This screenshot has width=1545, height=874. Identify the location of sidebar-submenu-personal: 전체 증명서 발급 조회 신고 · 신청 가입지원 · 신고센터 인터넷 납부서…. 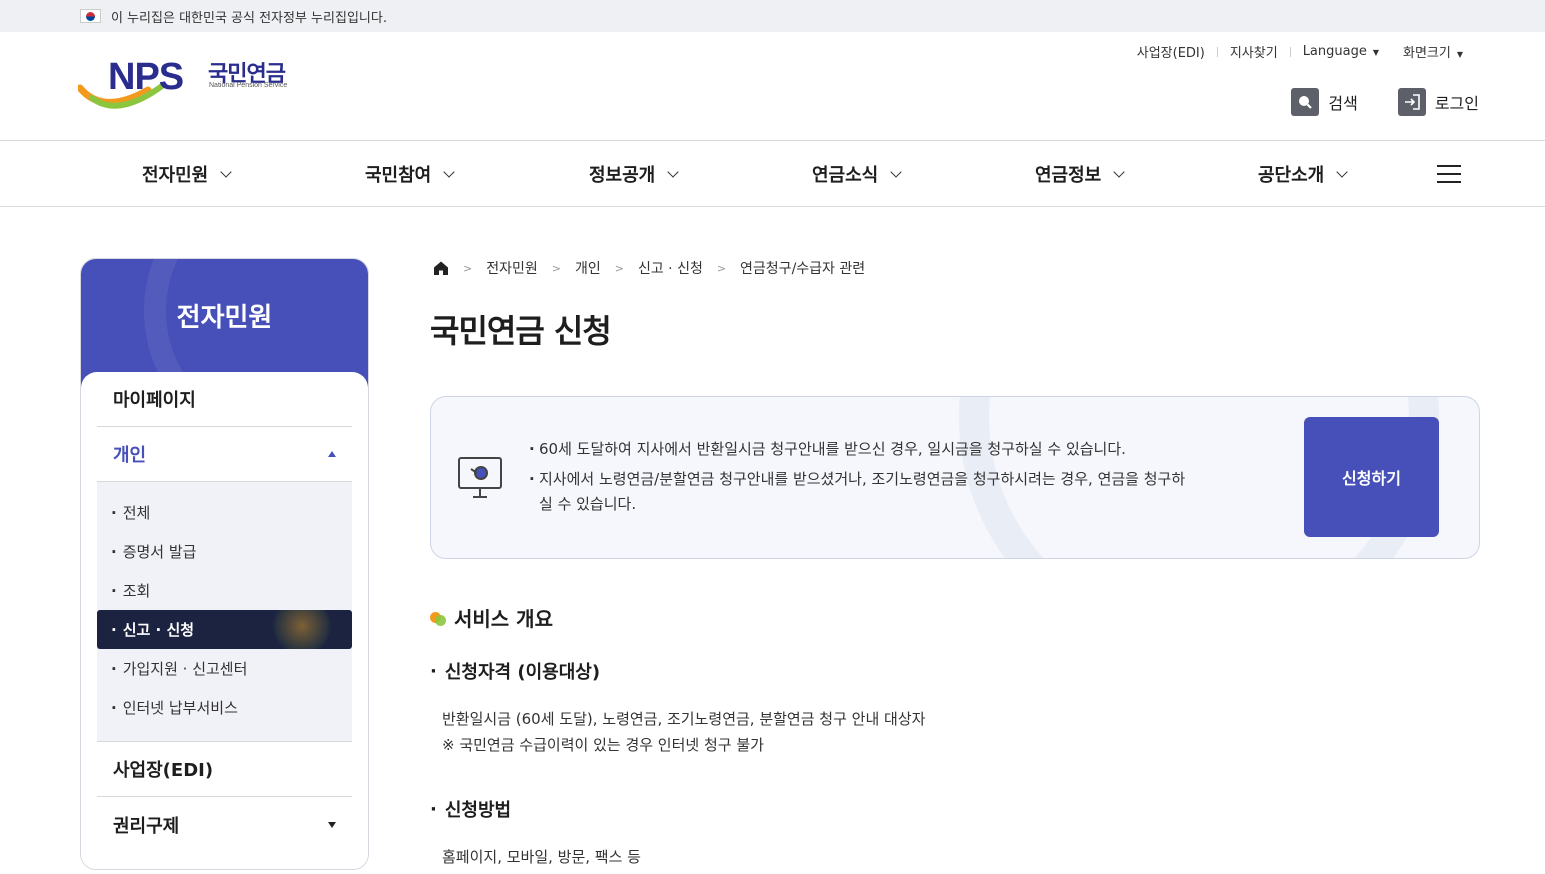
(224, 612).